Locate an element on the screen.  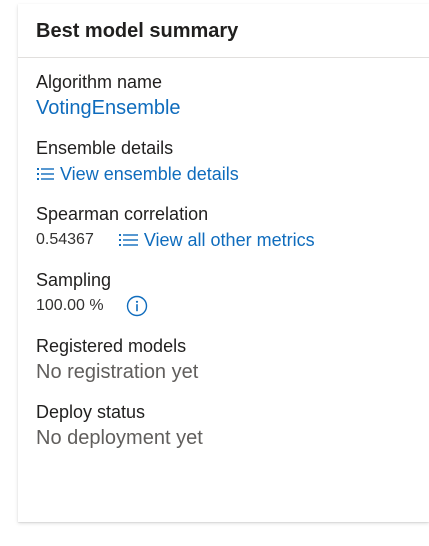
deploy-status-value: No deployment yet is located at coordinates (119, 438).